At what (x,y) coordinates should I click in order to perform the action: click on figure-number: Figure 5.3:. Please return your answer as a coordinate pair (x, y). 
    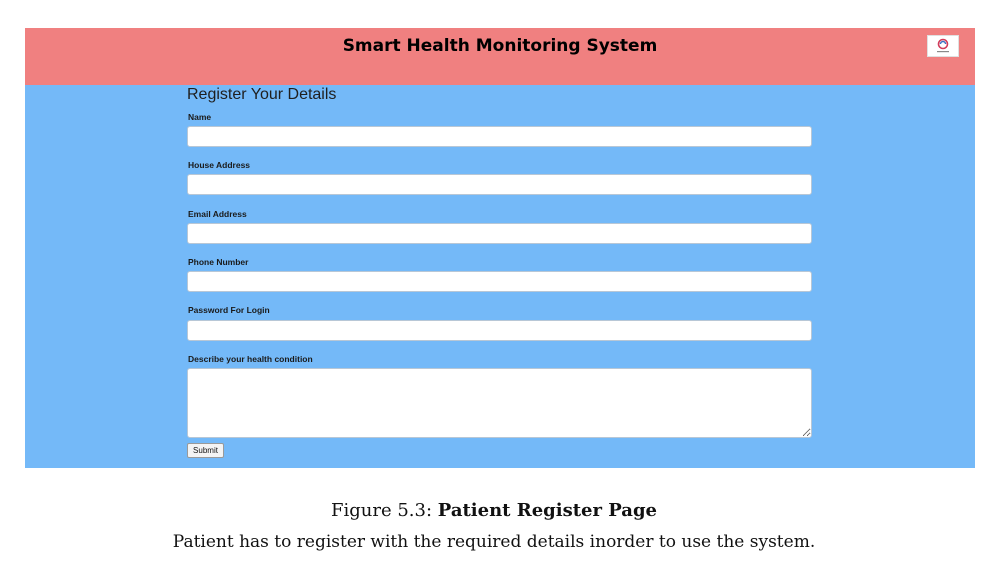
    Looking at the image, I should click on (382, 510).